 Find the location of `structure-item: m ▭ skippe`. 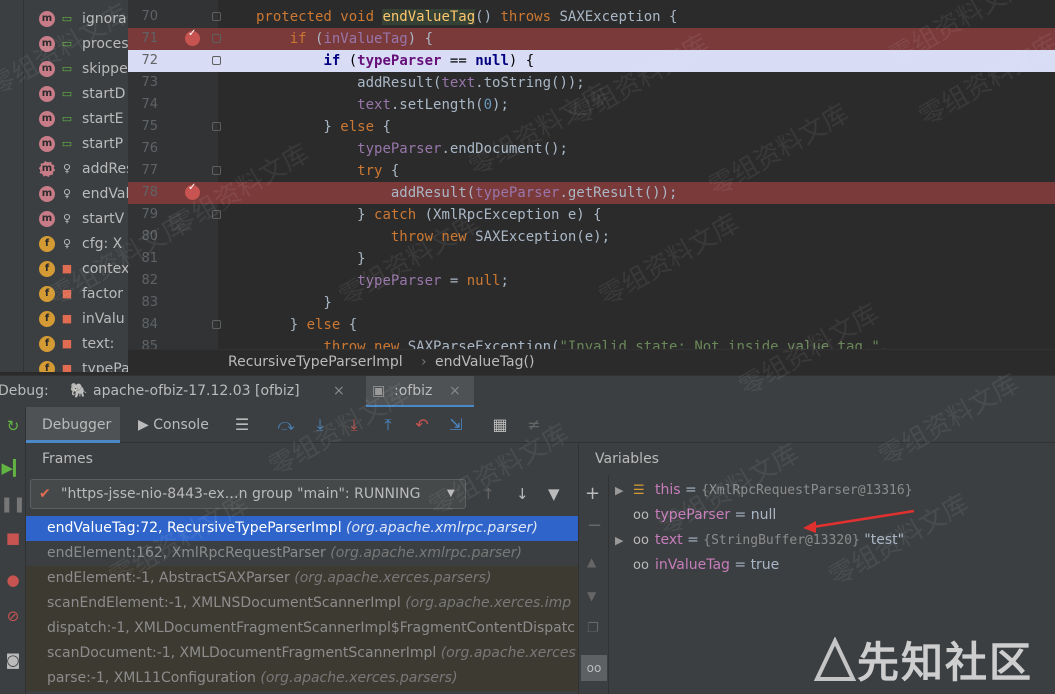

structure-item: m ▭ skippe is located at coordinates (64, 68).